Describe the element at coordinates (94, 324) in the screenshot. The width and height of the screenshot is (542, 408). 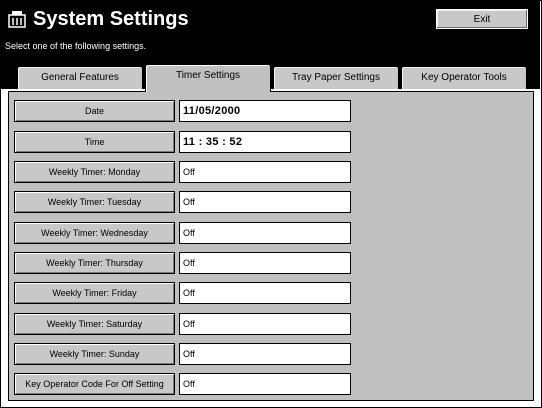
I see `weekly-timer-saturday-button: Weekly Timer: Saturday` at that location.